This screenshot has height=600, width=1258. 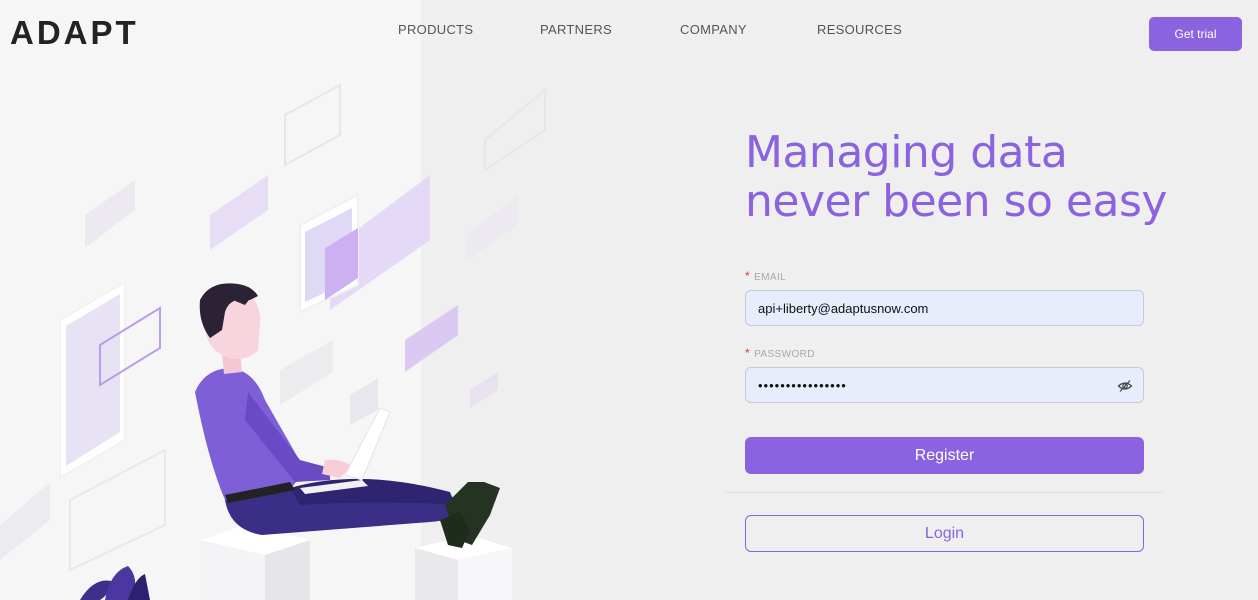 What do you see at coordinates (944, 492) in the screenshot?
I see `divider` at bounding box center [944, 492].